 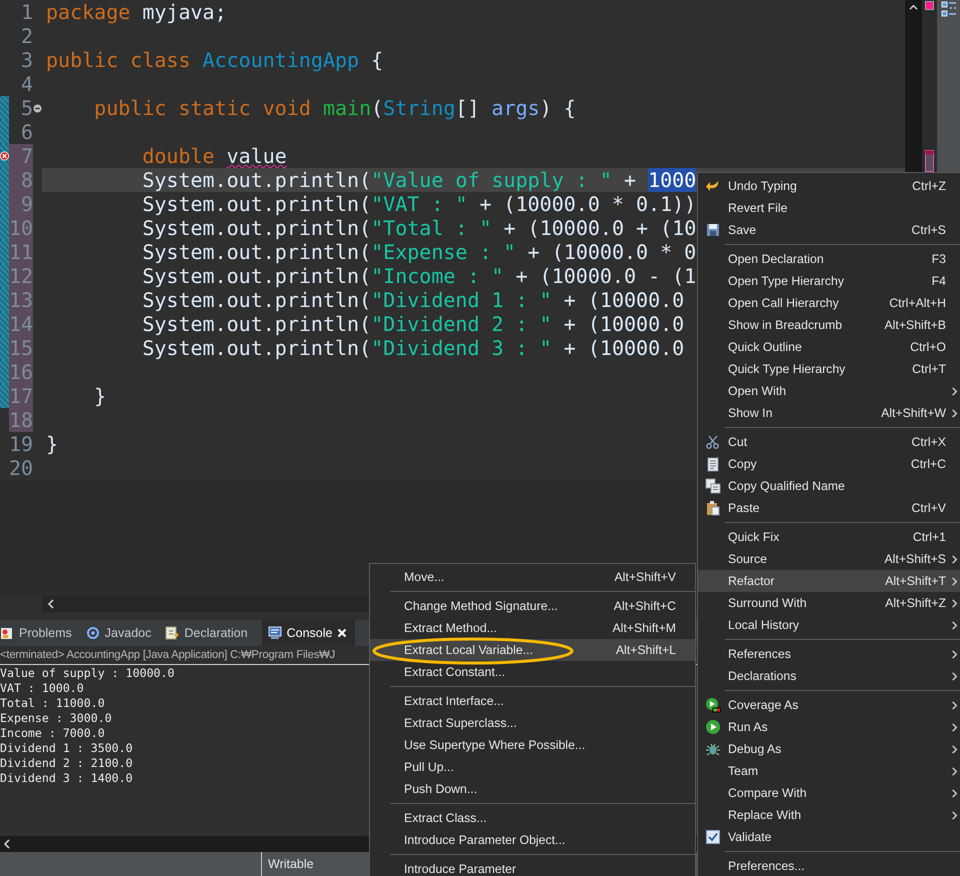 What do you see at coordinates (21, 204) in the screenshot?
I see `line-number: 9` at bounding box center [21, 204].